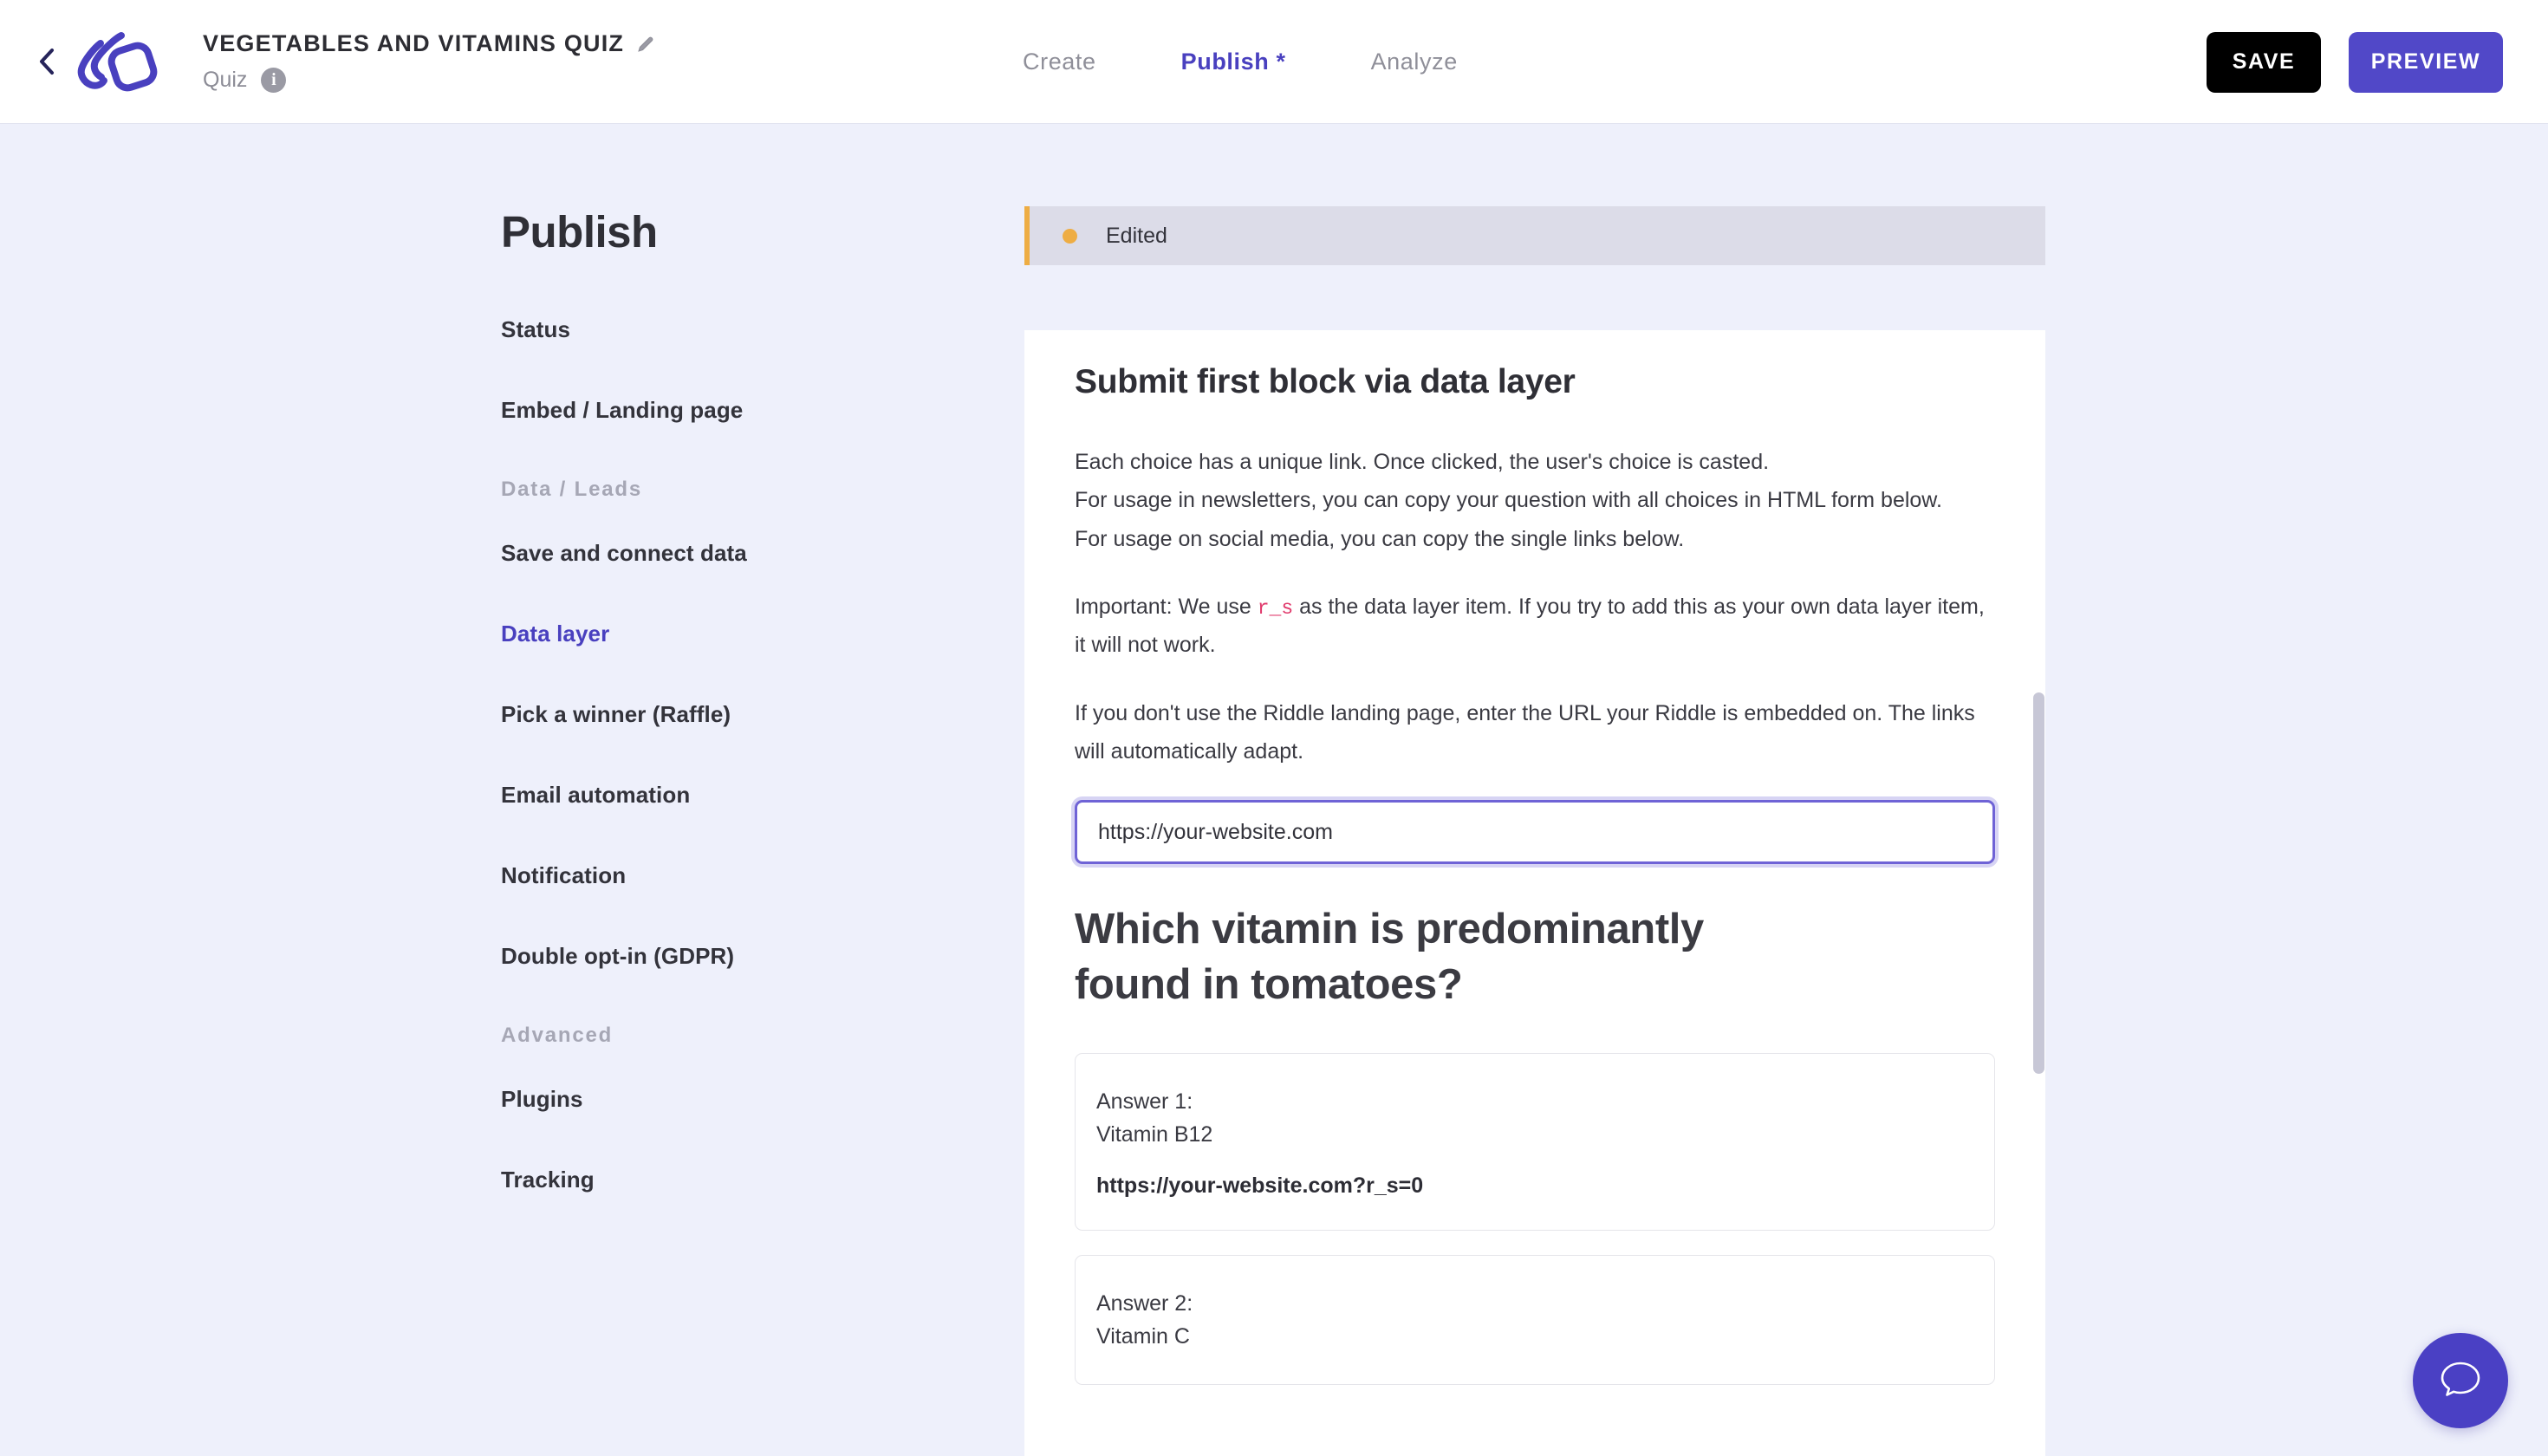 This screenshot has width=2548, height=1456. Describe the element at coordinates (1414, 62) in the screenshot. I see `tab-analyze: Analyze` at that location.